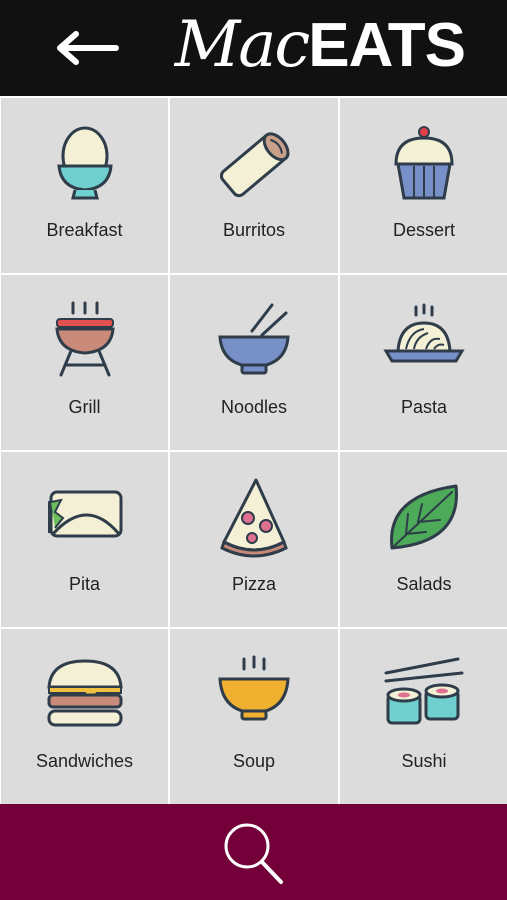  I want to click on category-label: Pizza, so click(253, 584).